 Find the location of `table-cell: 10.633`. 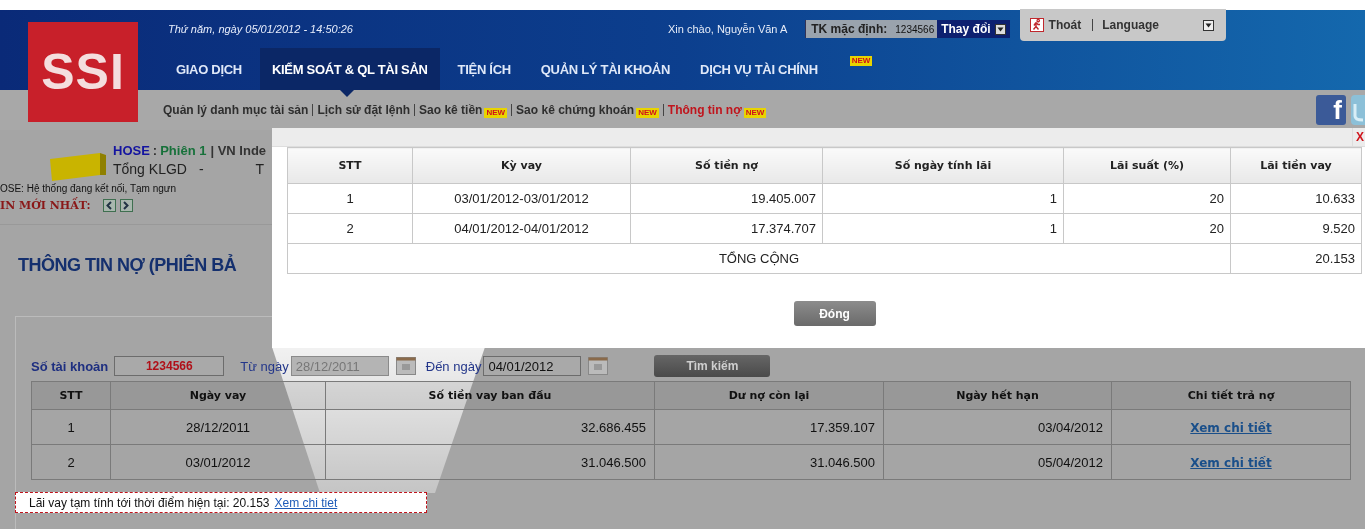

table-cell: 10.633 is located at coordinates (1296, 198).